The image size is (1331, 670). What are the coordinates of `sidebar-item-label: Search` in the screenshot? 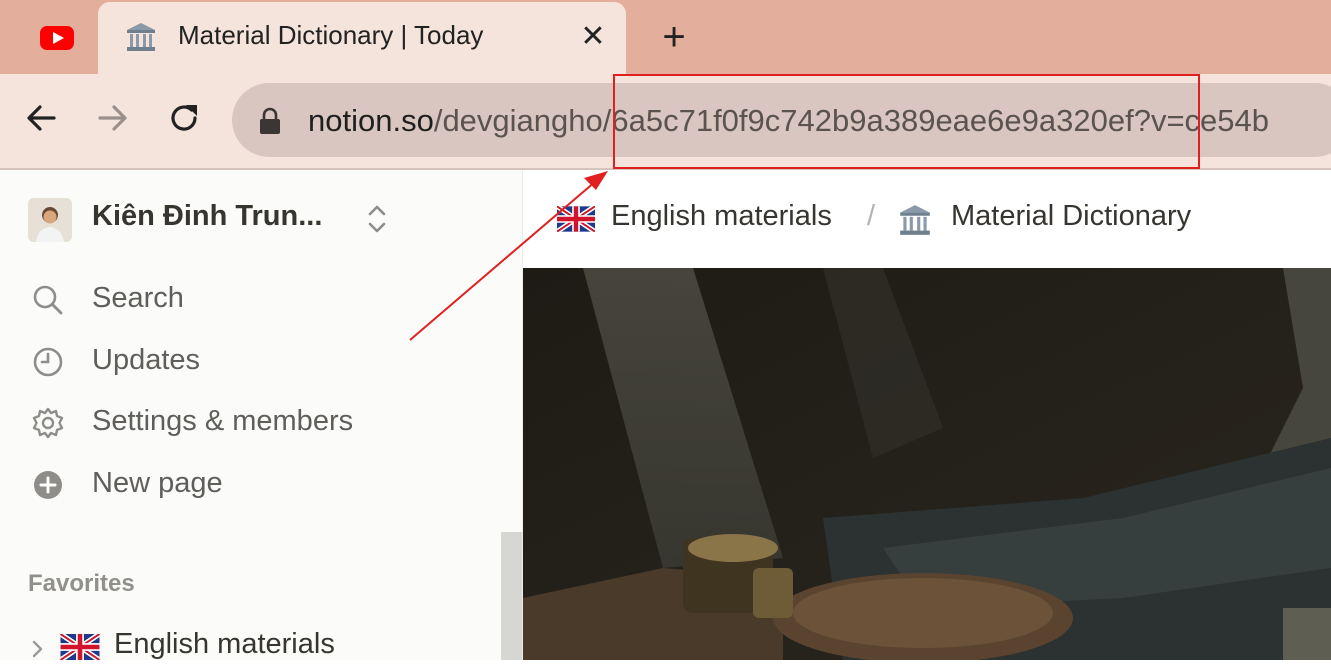 It's located at (138, 298).